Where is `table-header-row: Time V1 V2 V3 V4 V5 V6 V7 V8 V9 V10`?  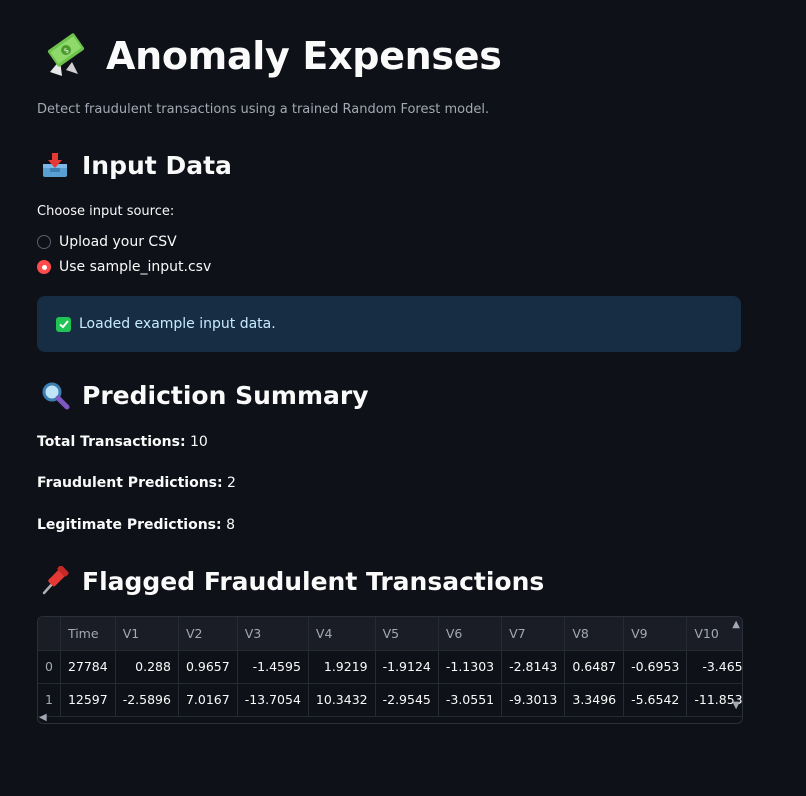
table-header-row: Time V1 V2 V3 V4 V5 V6 V7 V8 V9 V10 is located at coordinates (390, 634).